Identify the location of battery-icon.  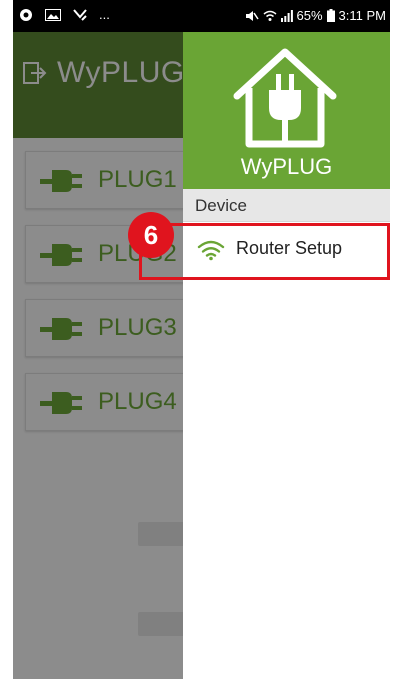
(330, 15).